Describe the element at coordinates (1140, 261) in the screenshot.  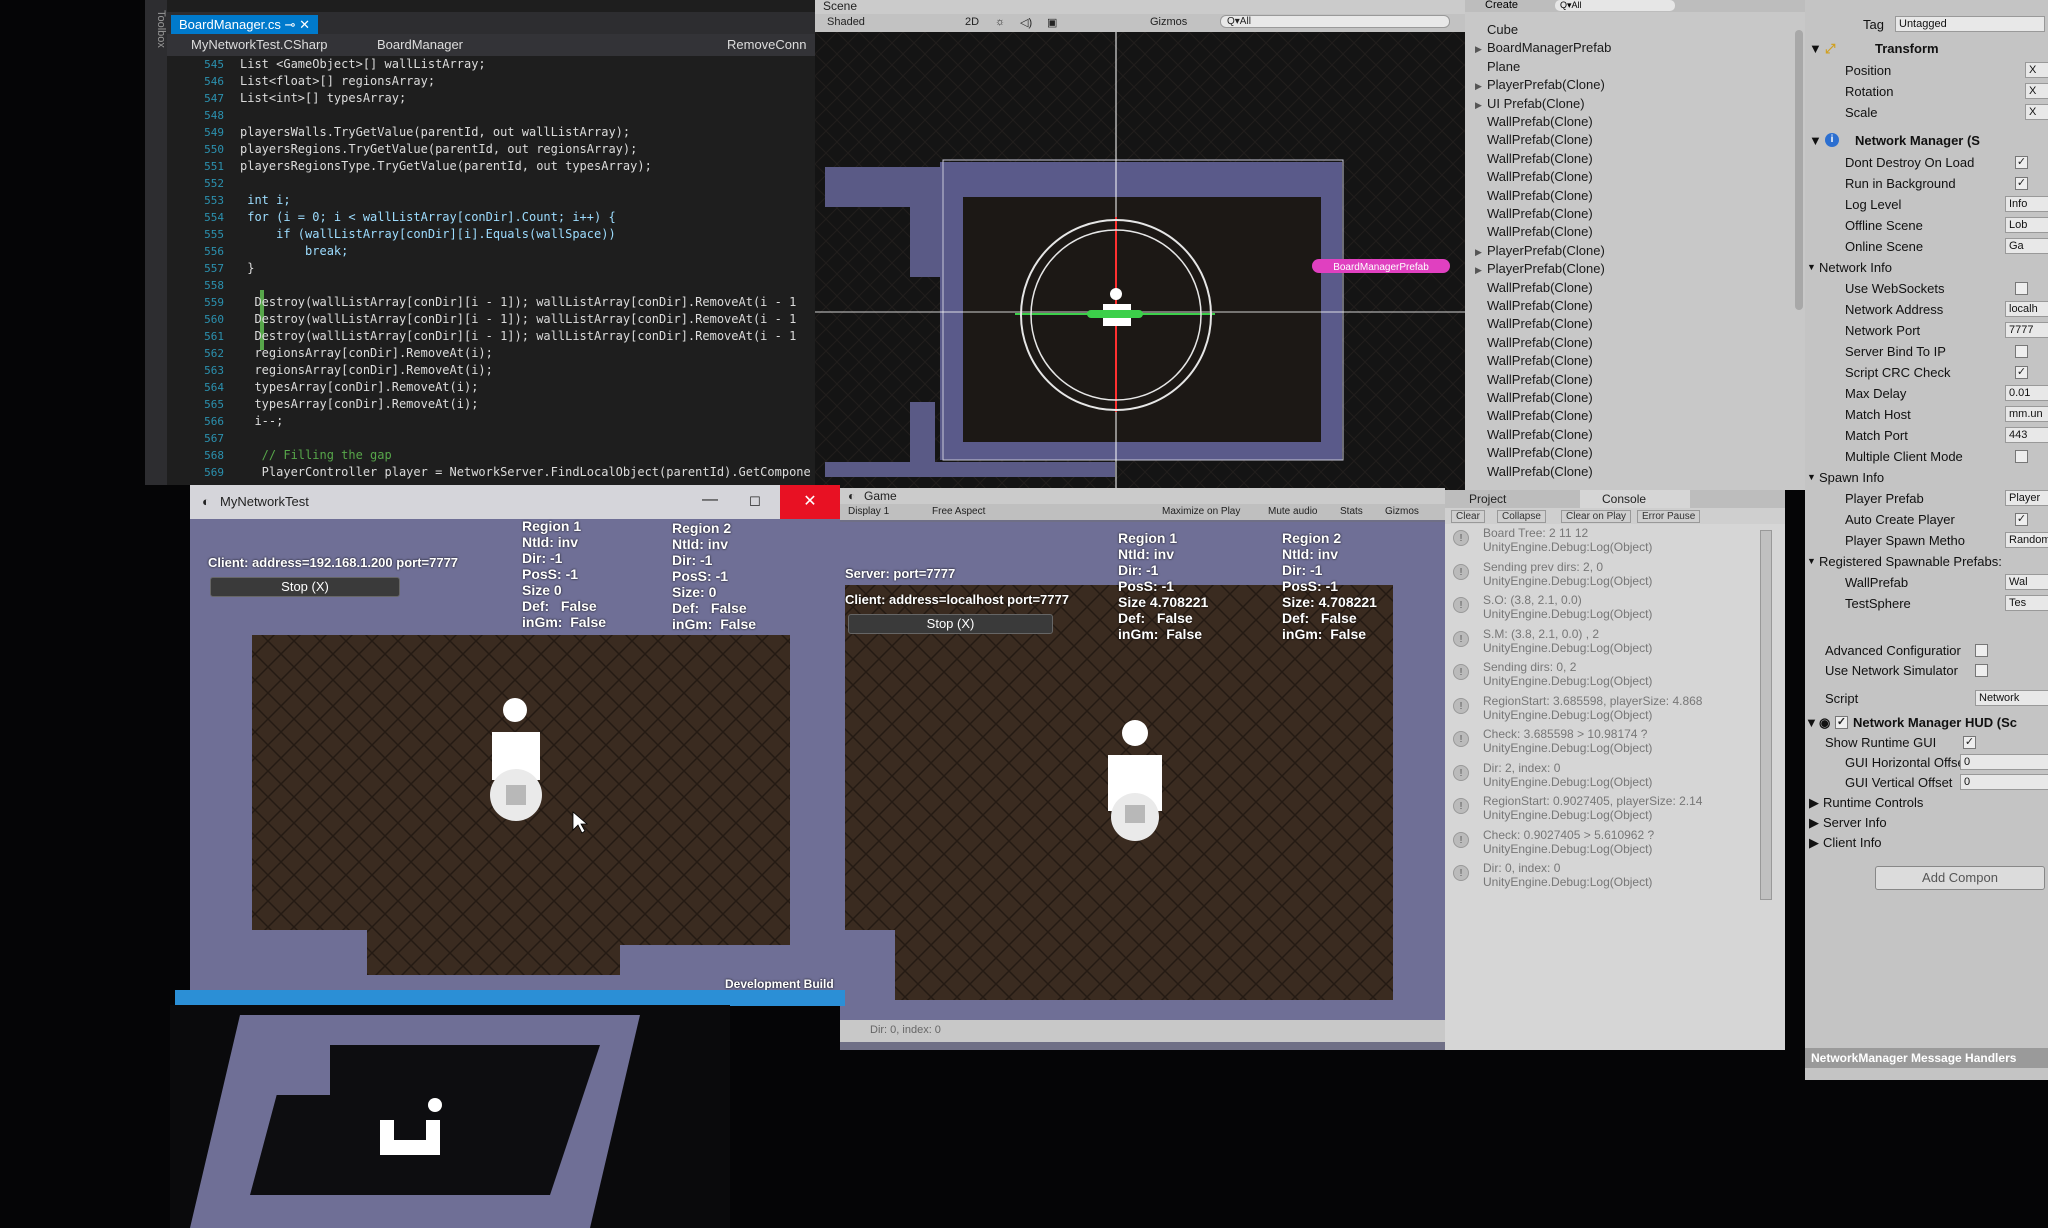
I see `scene-canvas: BoardManagerPrefab` at that location.